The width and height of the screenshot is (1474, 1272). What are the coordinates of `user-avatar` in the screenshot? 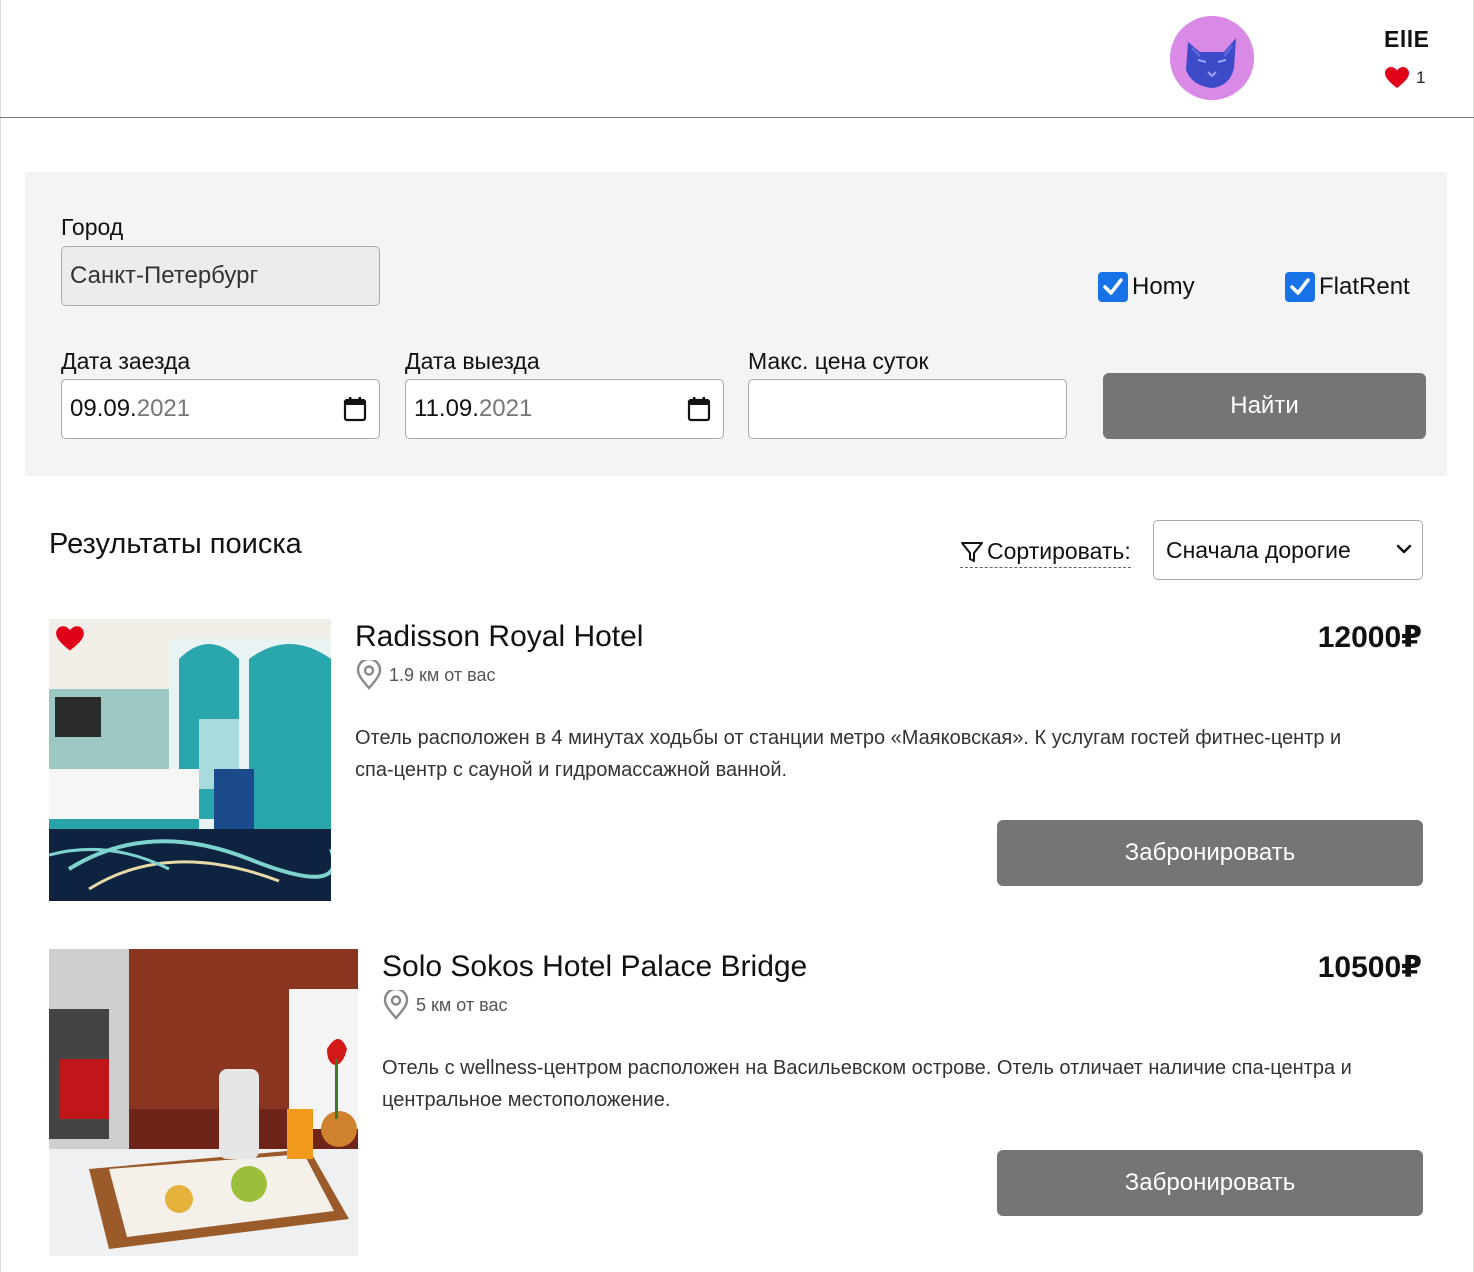 It's located at (1212, 58).